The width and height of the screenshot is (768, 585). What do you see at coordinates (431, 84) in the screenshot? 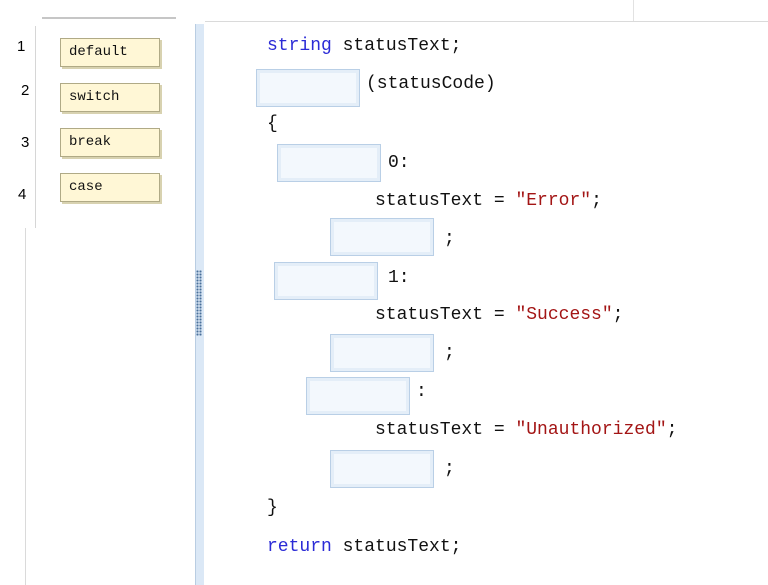
I see `code-switch-expression: (statusCode)` at bounding box center [431, 84].